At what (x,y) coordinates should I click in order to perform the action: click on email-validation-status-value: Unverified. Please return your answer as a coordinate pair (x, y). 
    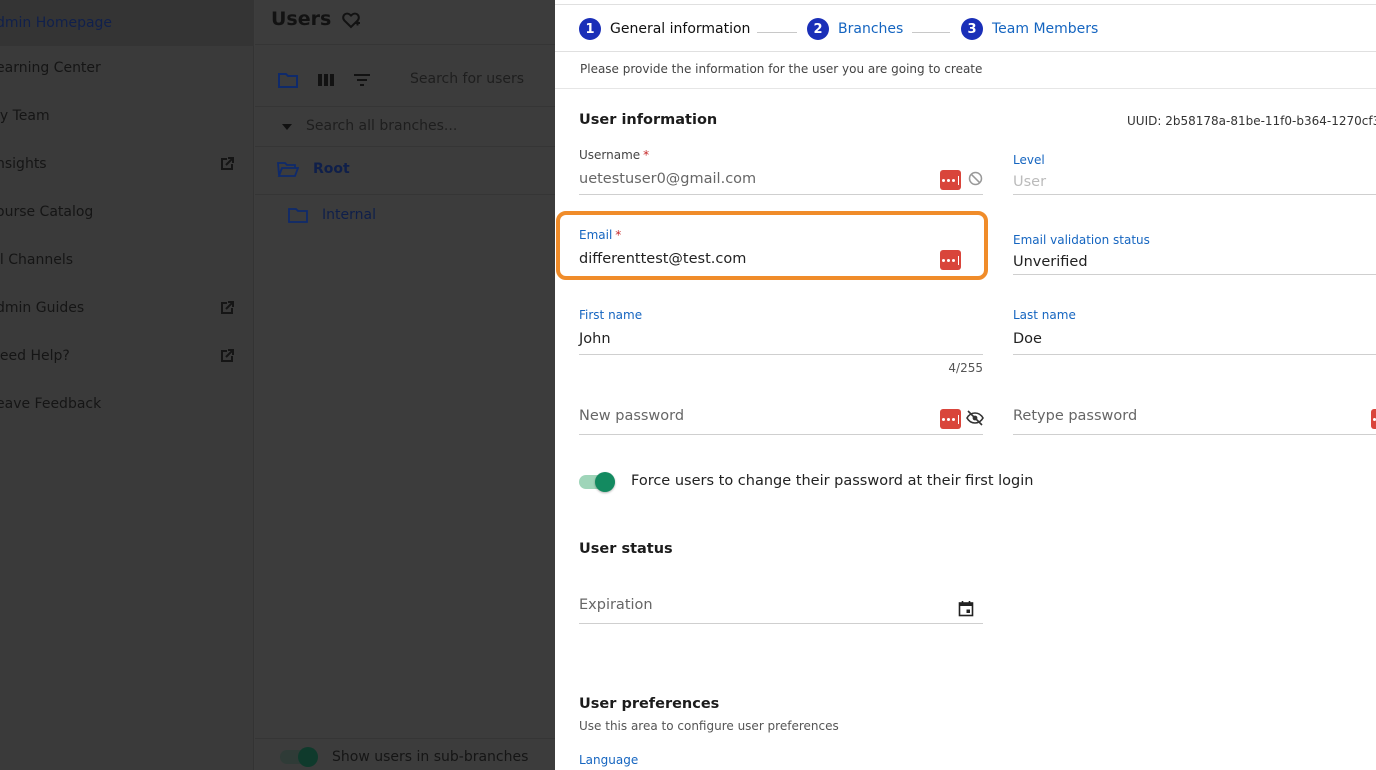
    Looking at the image, I should click on (1050, 262).